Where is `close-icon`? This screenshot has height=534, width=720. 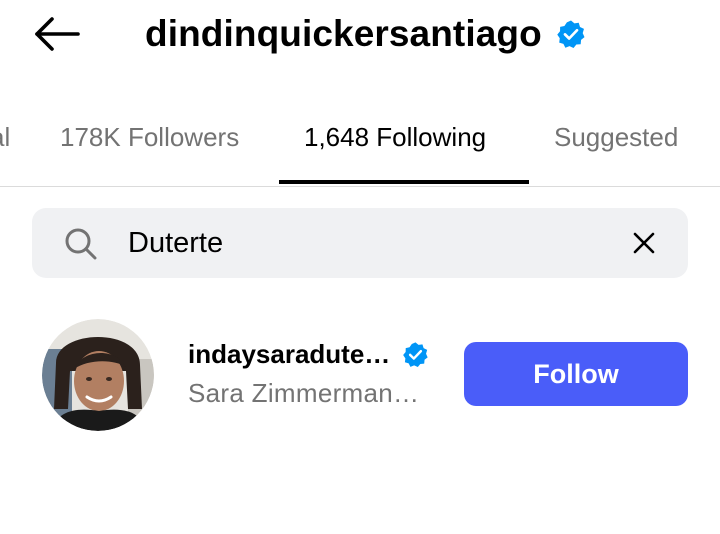
close-icon is located at coordinates (644, 243).